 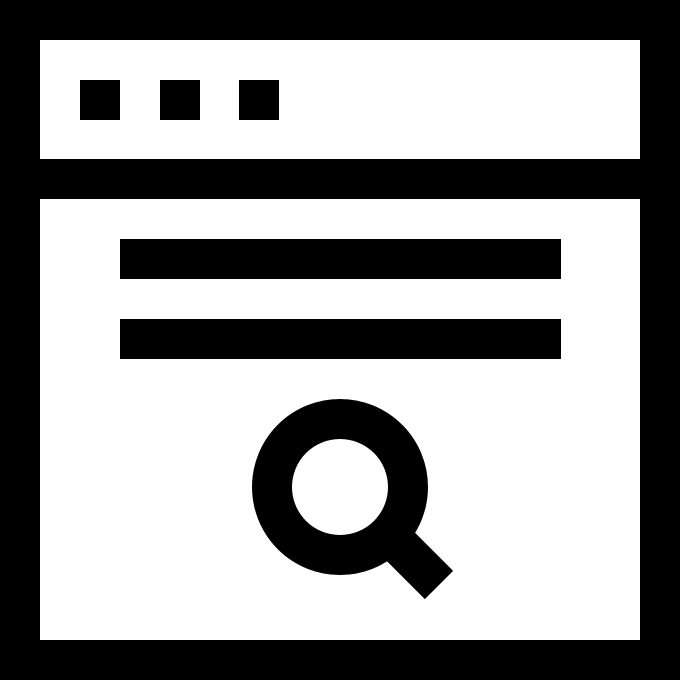 I want to click on magnifying-glass-icon, so click(x=353, y=499).